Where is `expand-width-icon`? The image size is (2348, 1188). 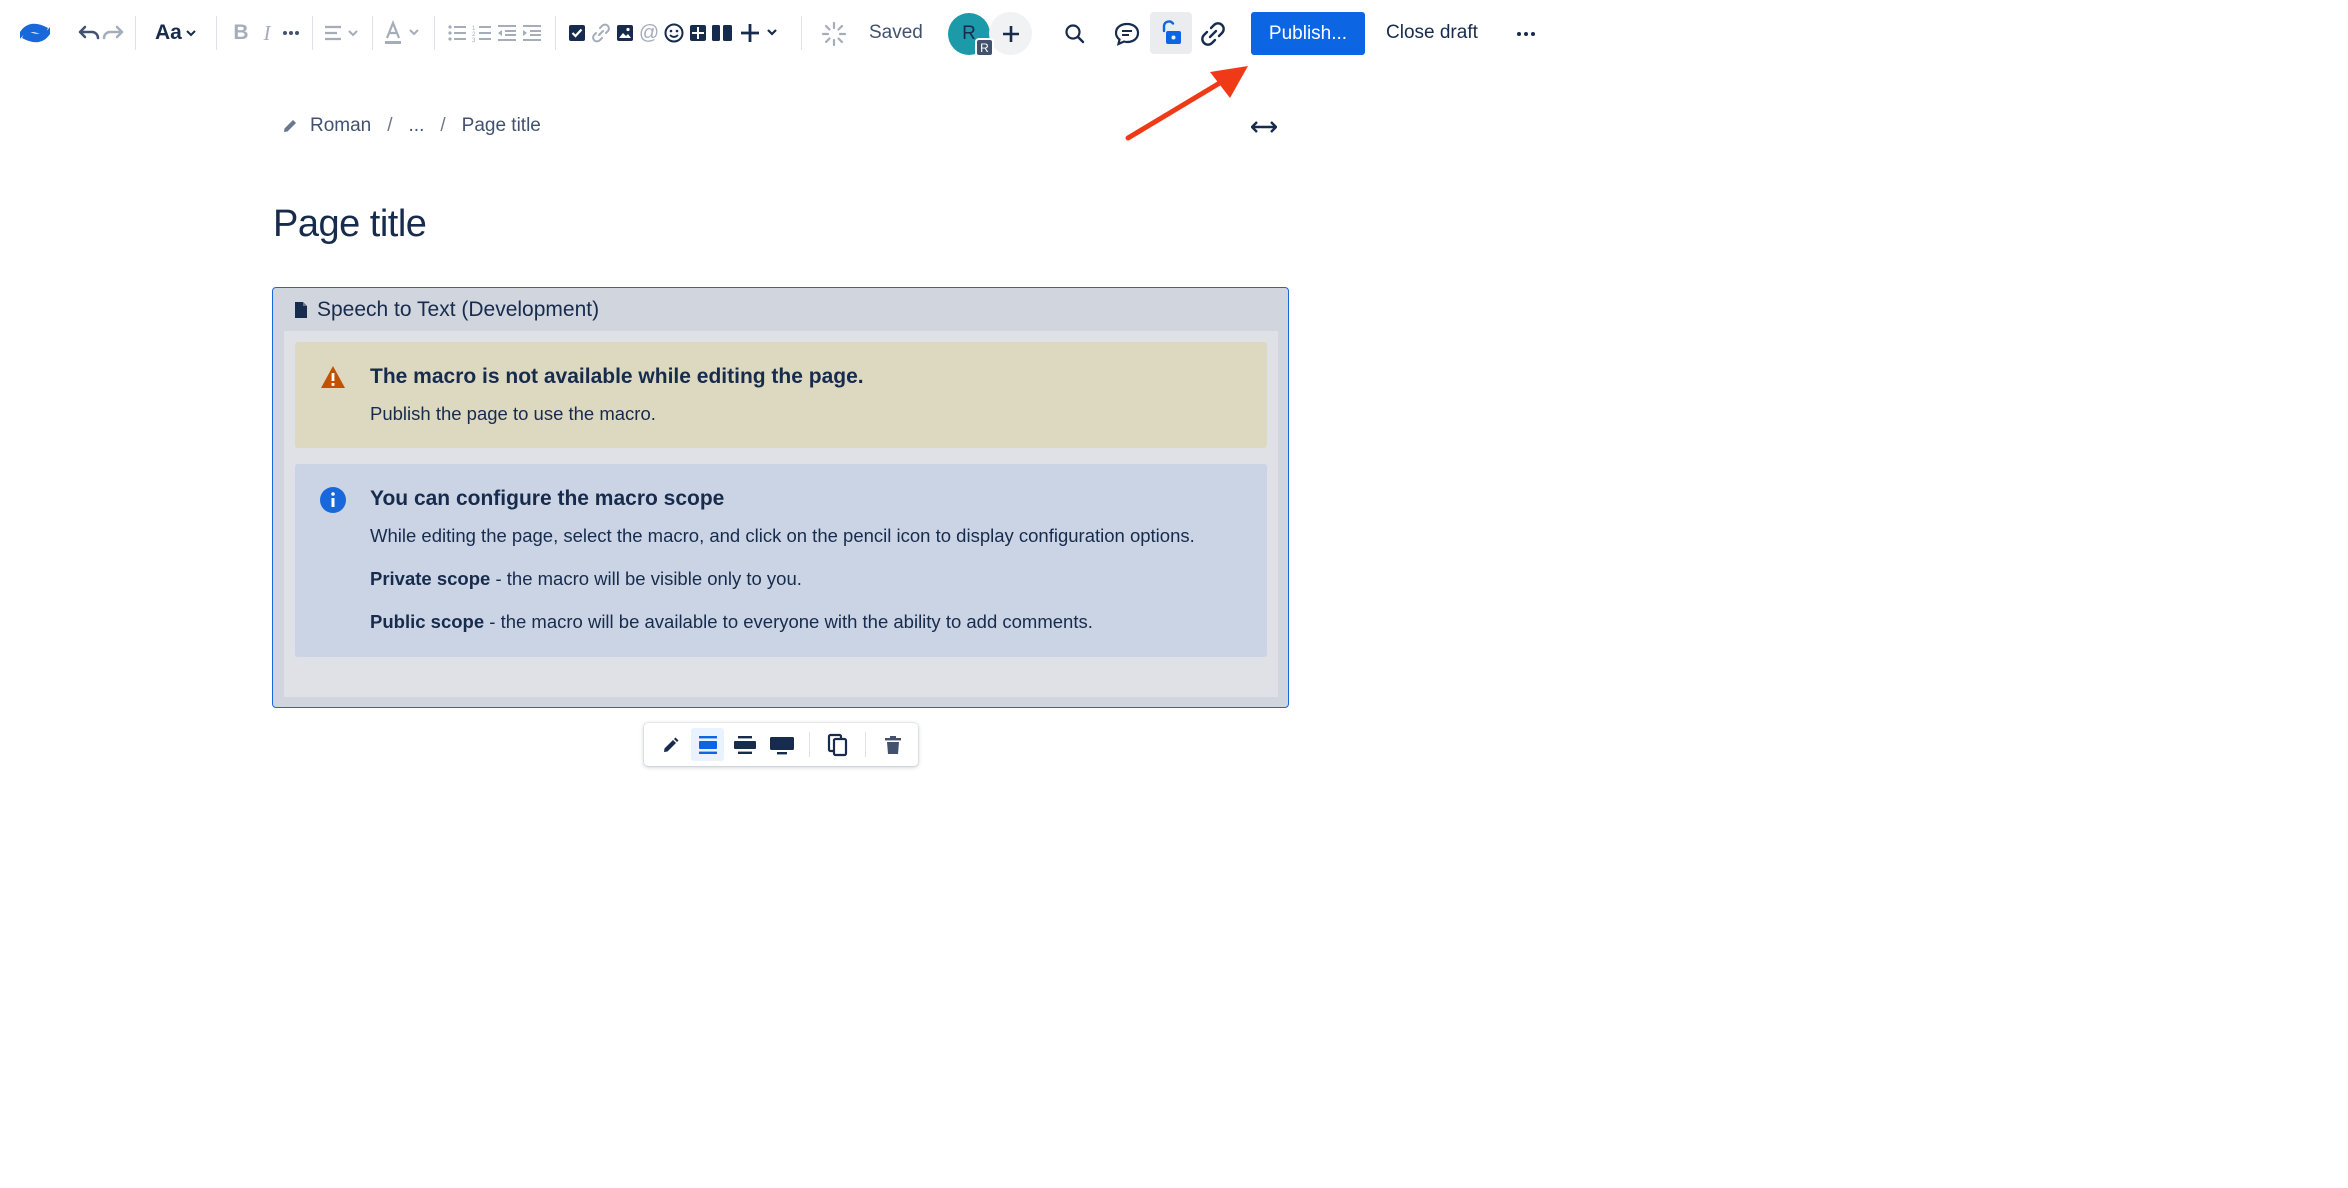
expand-width-icon is located at coordinates (1264, 127).